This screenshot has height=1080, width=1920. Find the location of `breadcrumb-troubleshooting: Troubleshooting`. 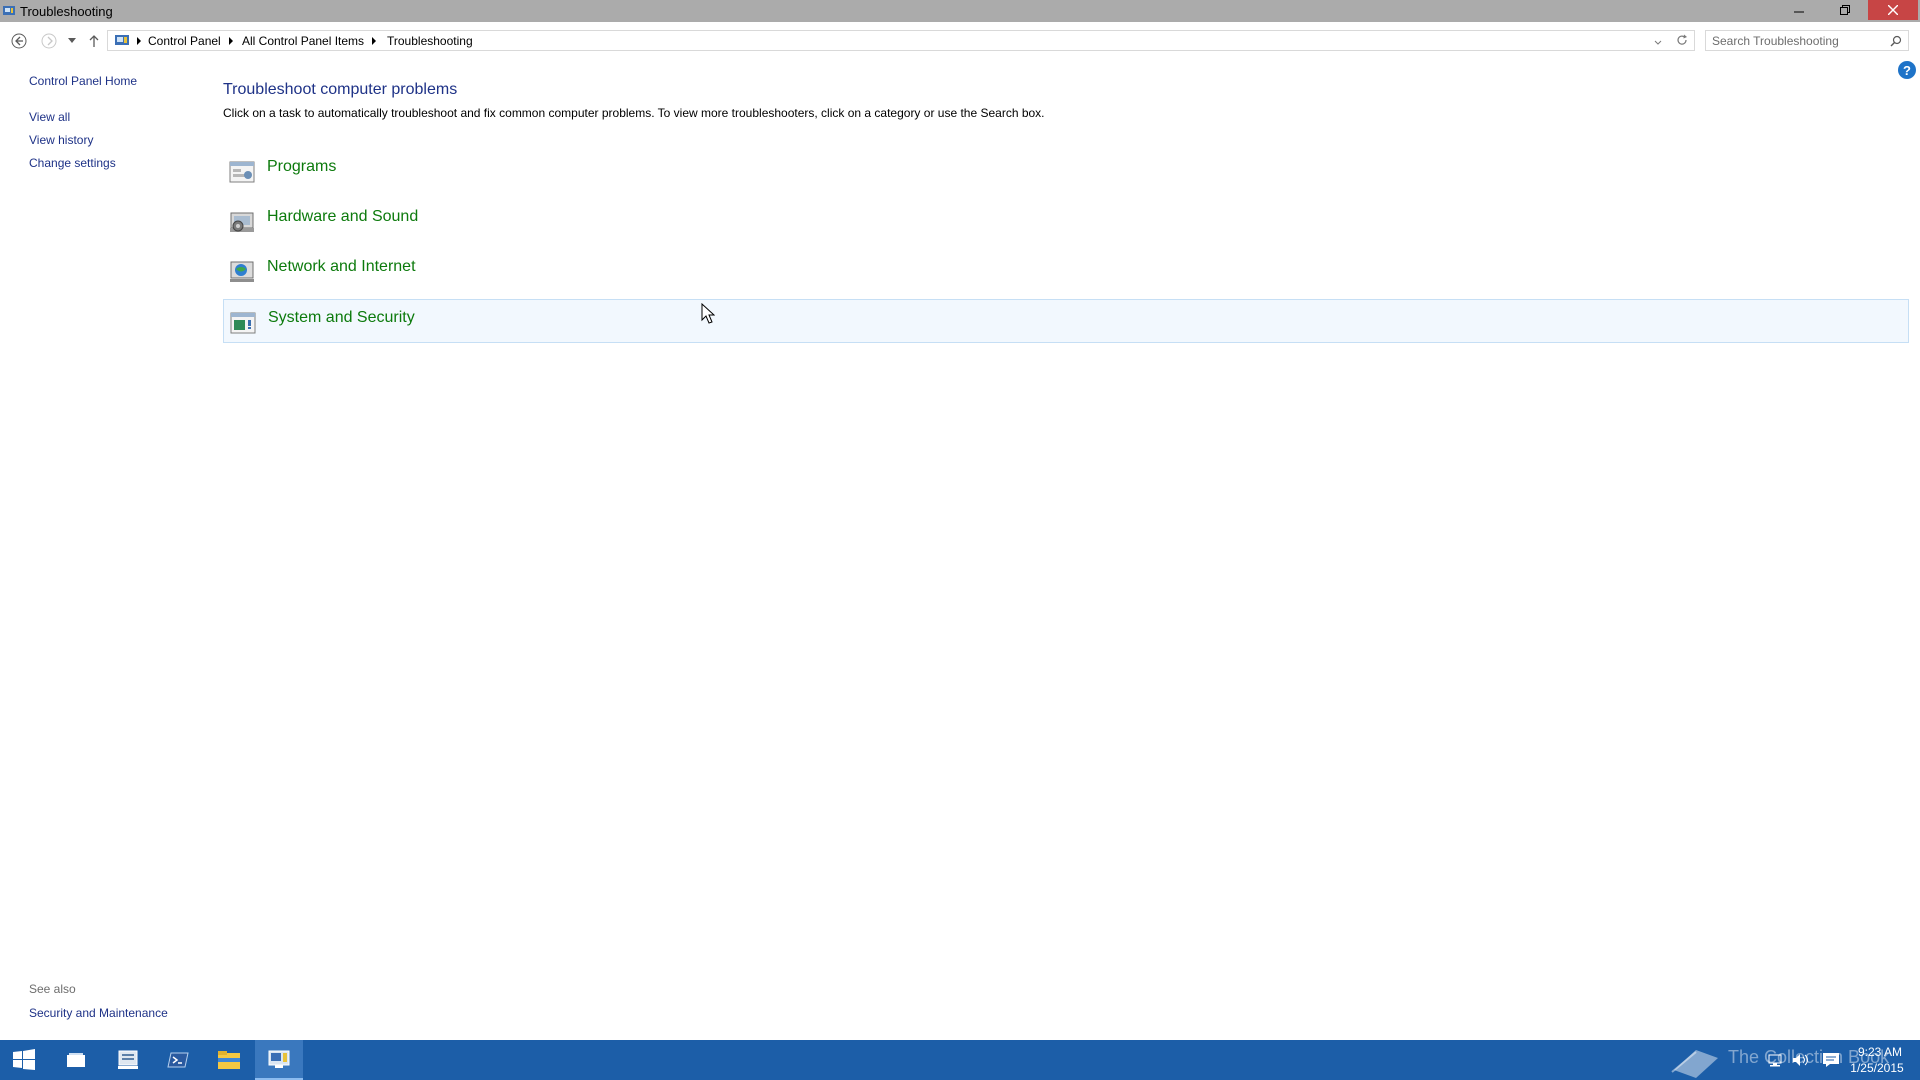

breadcrumb-troubleshooting: Troubleshooting is located at coordinates (430, 41).